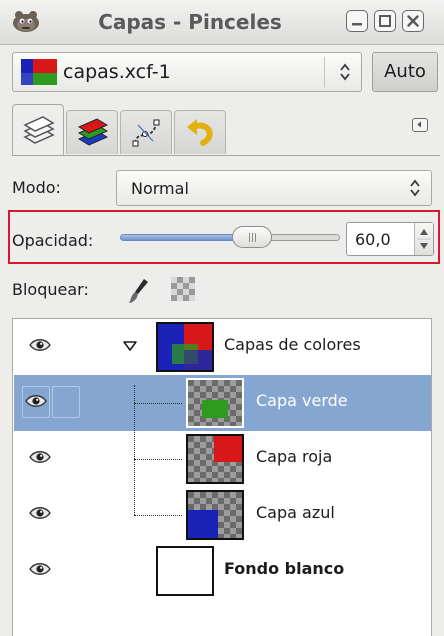 This screenshot has height=636, width=444. I want to click on close-button, so click(413, 21).